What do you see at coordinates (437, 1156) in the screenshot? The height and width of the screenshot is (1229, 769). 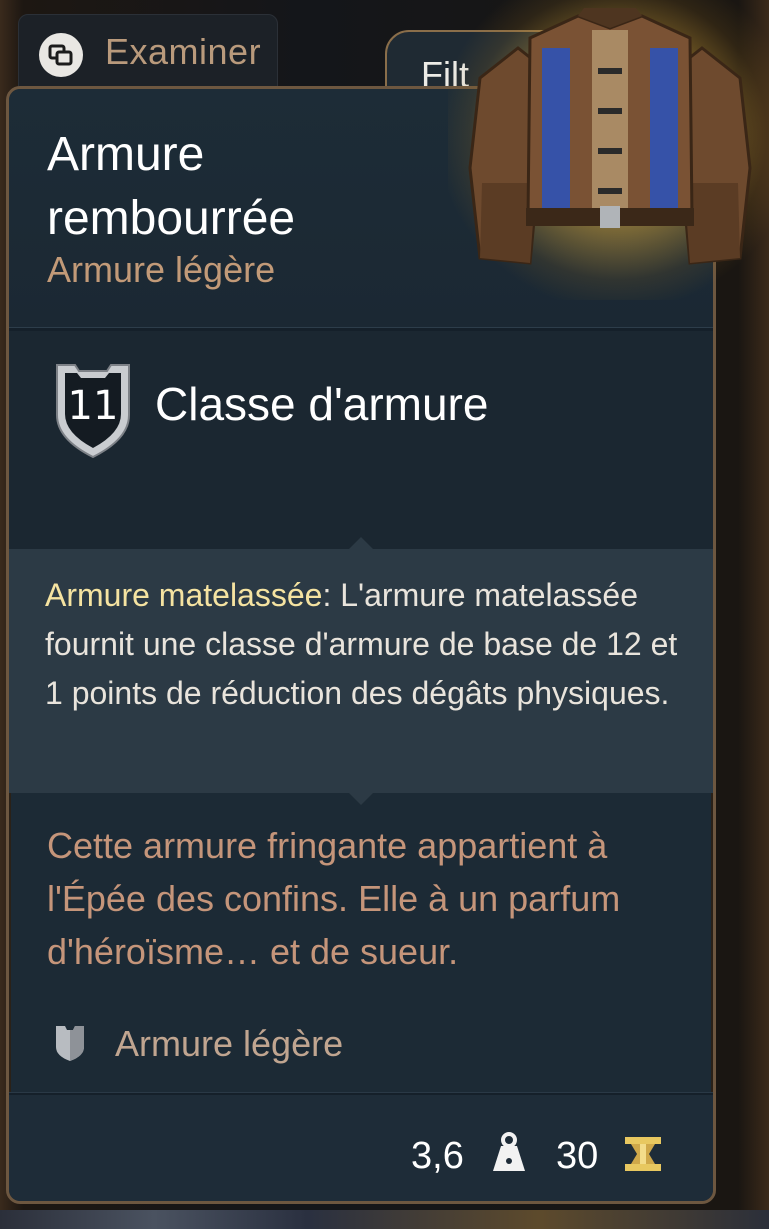 I see `weight-value: 3,6` at bounding box center [437, 1156].